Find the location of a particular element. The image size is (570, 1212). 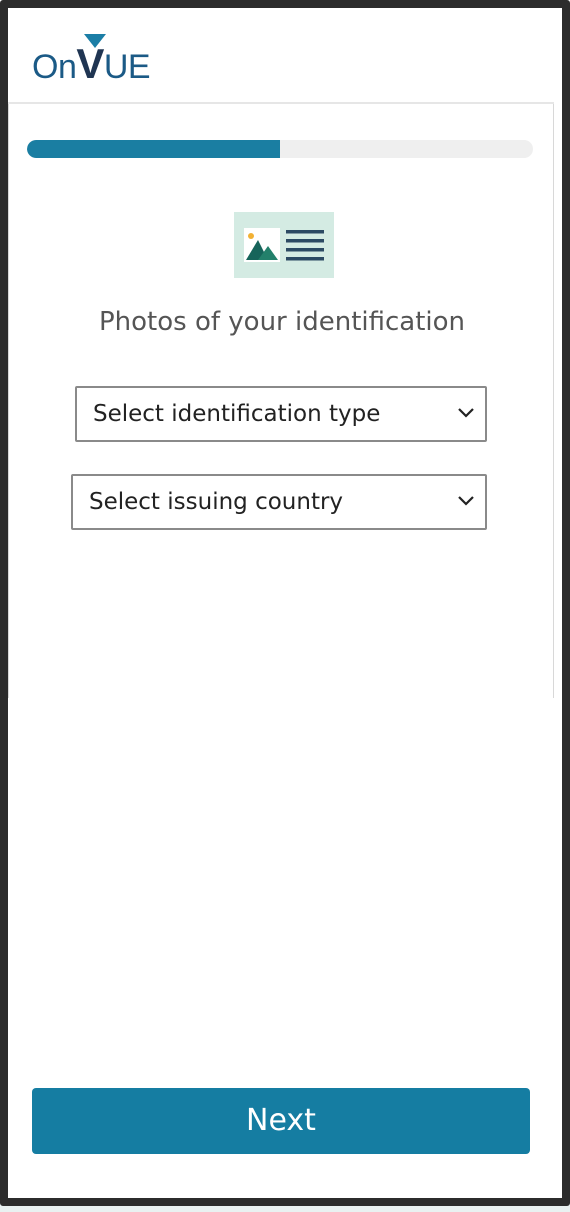

logo-text-prefix: On is located at coordinates (54, 67).